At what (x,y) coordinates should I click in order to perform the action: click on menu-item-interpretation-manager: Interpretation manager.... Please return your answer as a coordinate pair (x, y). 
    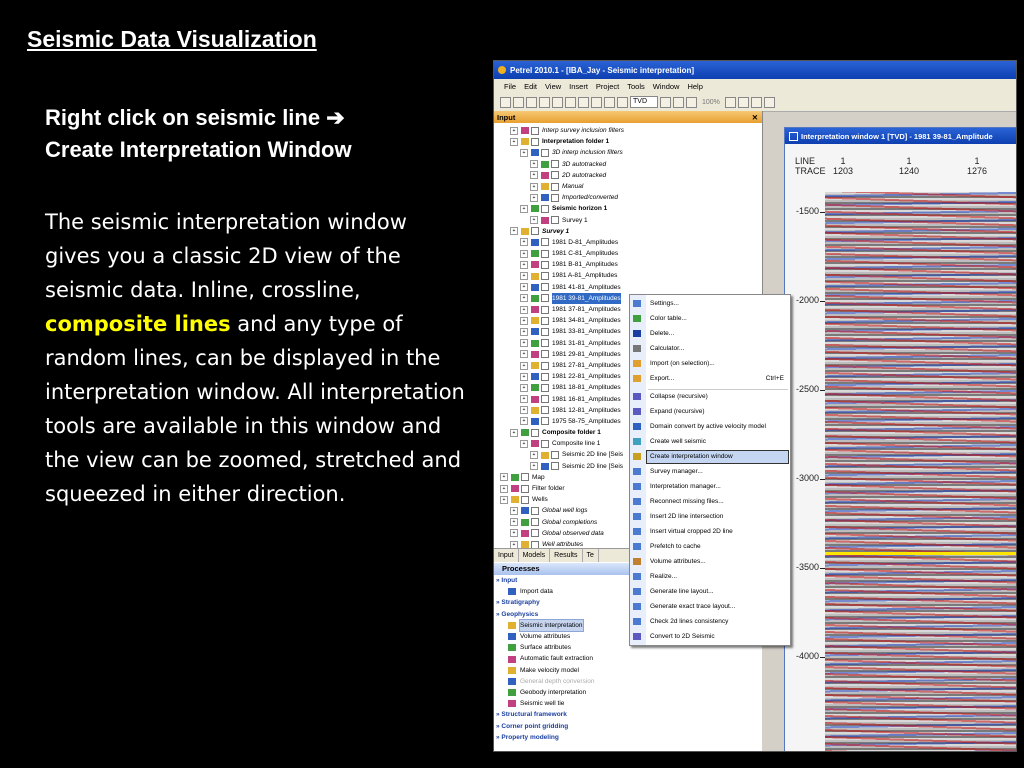
    Looking at the image, I should click on (708, 487).